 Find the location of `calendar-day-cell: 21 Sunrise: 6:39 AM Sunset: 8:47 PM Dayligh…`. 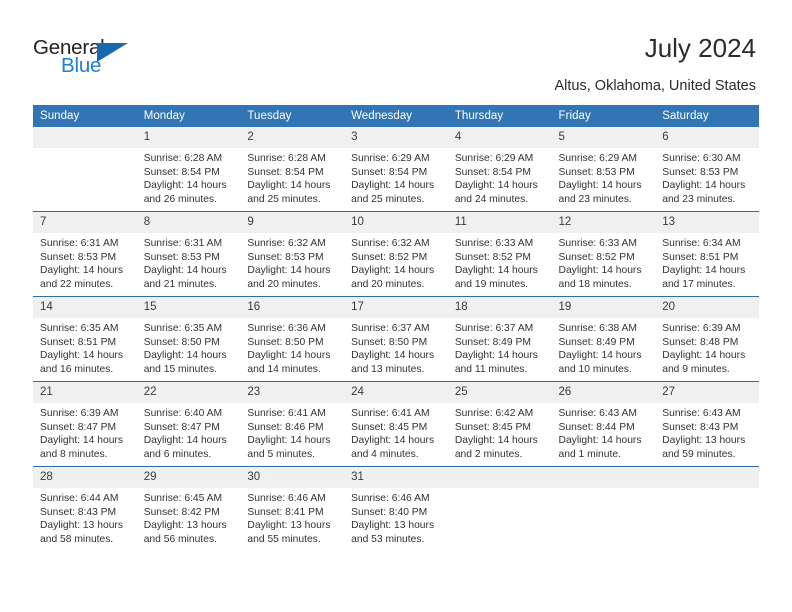

calendar-day-cell: 21 Sunrise: 6:39 AM Sunset: 8:47 PM Dayligh… is located at coordinates (85, 424).